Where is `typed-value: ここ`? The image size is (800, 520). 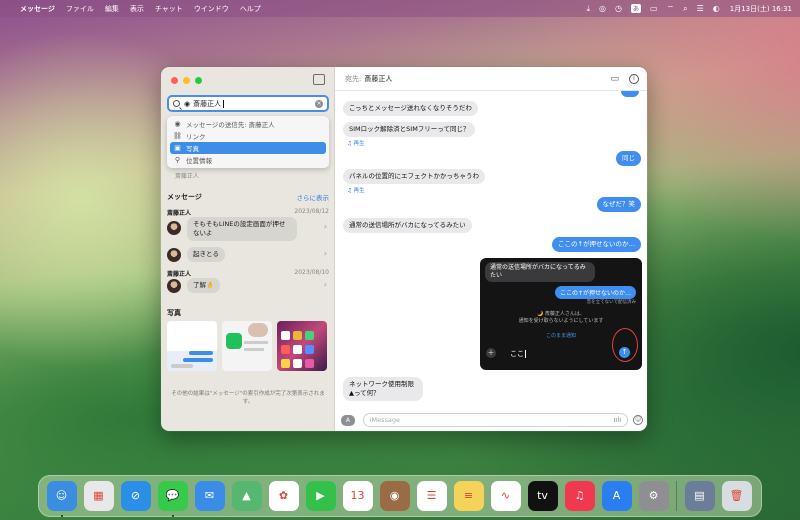 typed-value: ここ is located at coordinates (517, 354).